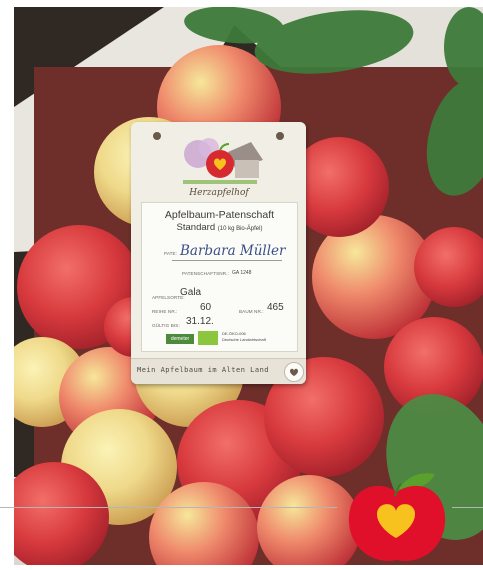 This screenshot has width=483, height=570. What do you see at coordinates (206, 307) in the screenshot?
I see `reihe-value: 60` at bounding box center [206, 307].